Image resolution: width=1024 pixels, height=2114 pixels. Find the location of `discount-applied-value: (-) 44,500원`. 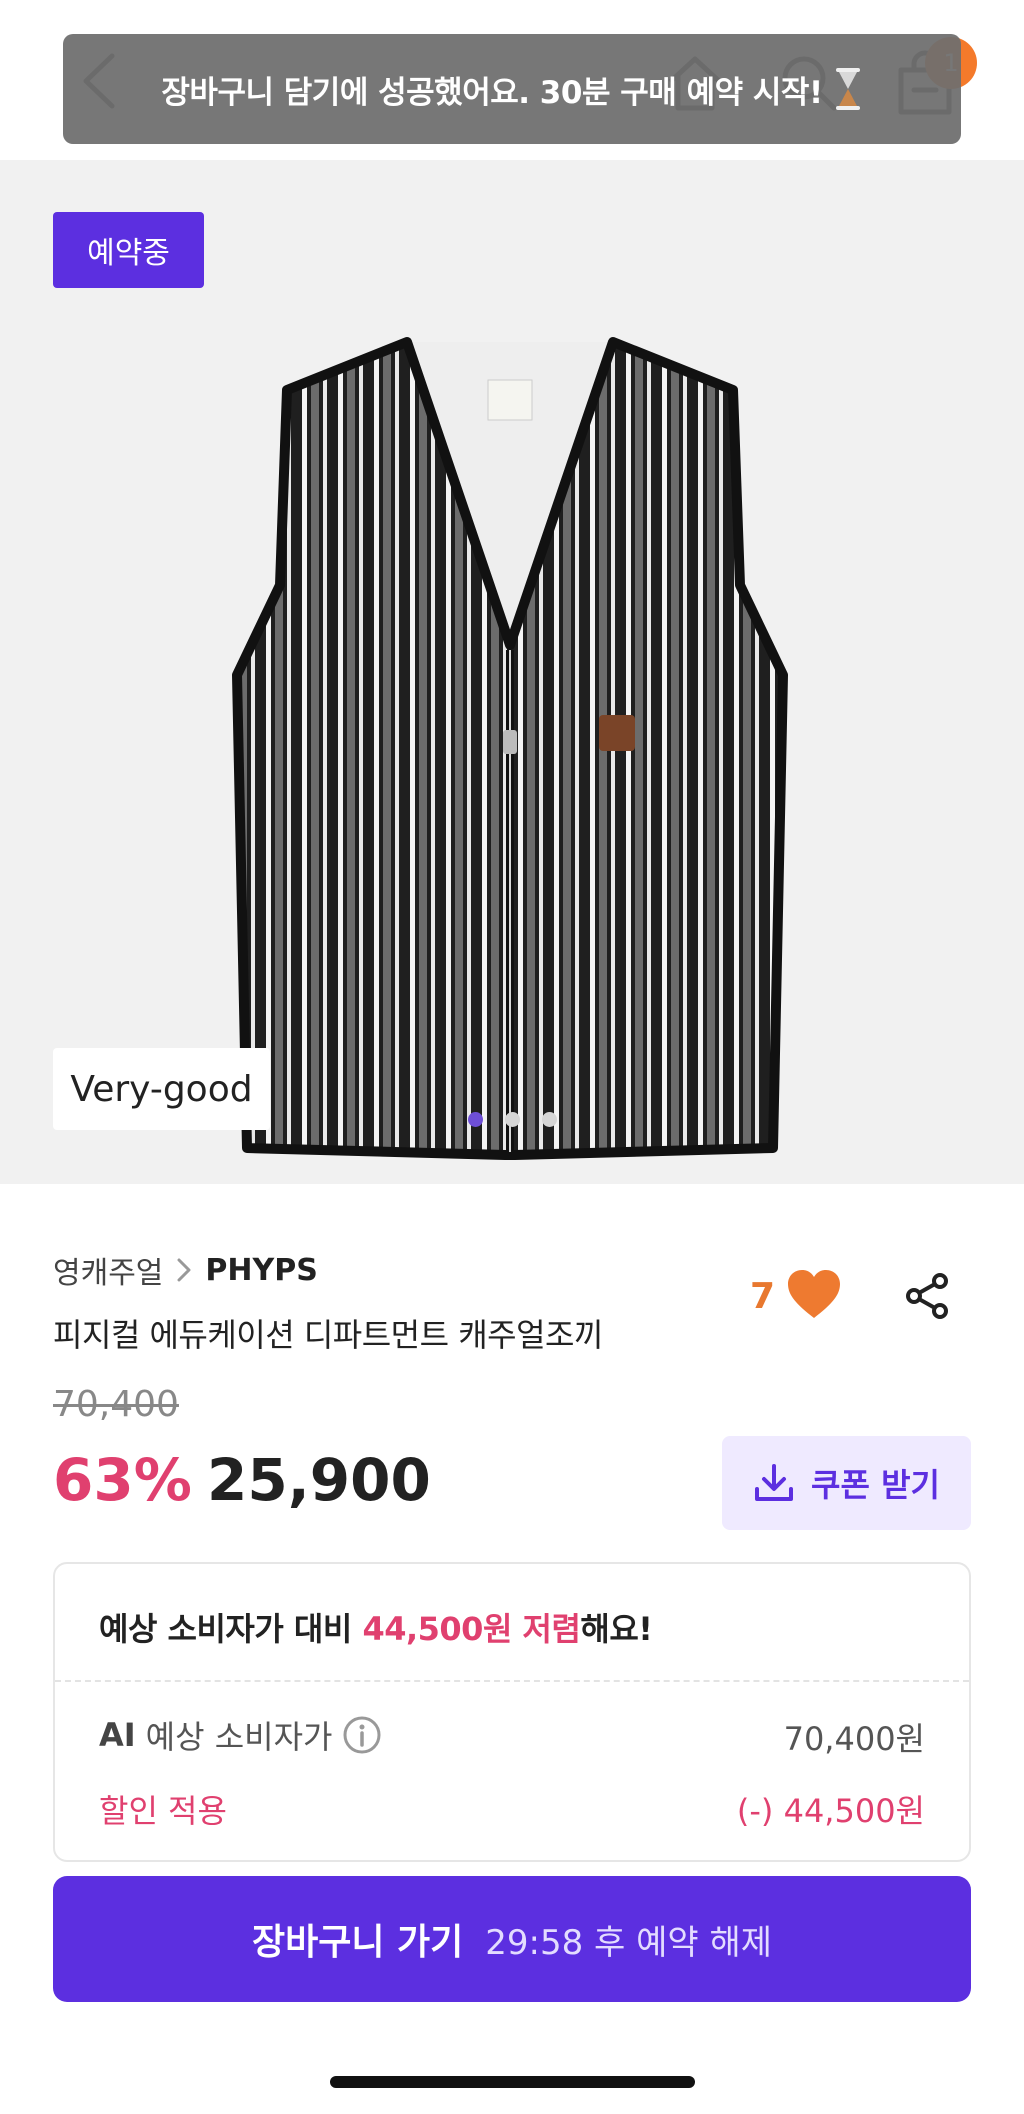

discount-applied-value: (-) 44,500원 is located at coordinates (830, 1811).